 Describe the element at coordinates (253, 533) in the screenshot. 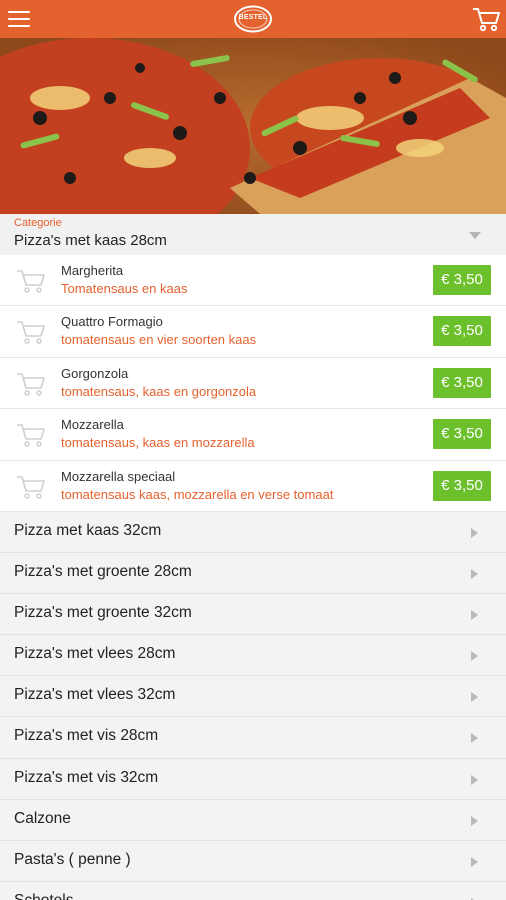

I see `category-item: Pizza met kaas 32cm` at that location.